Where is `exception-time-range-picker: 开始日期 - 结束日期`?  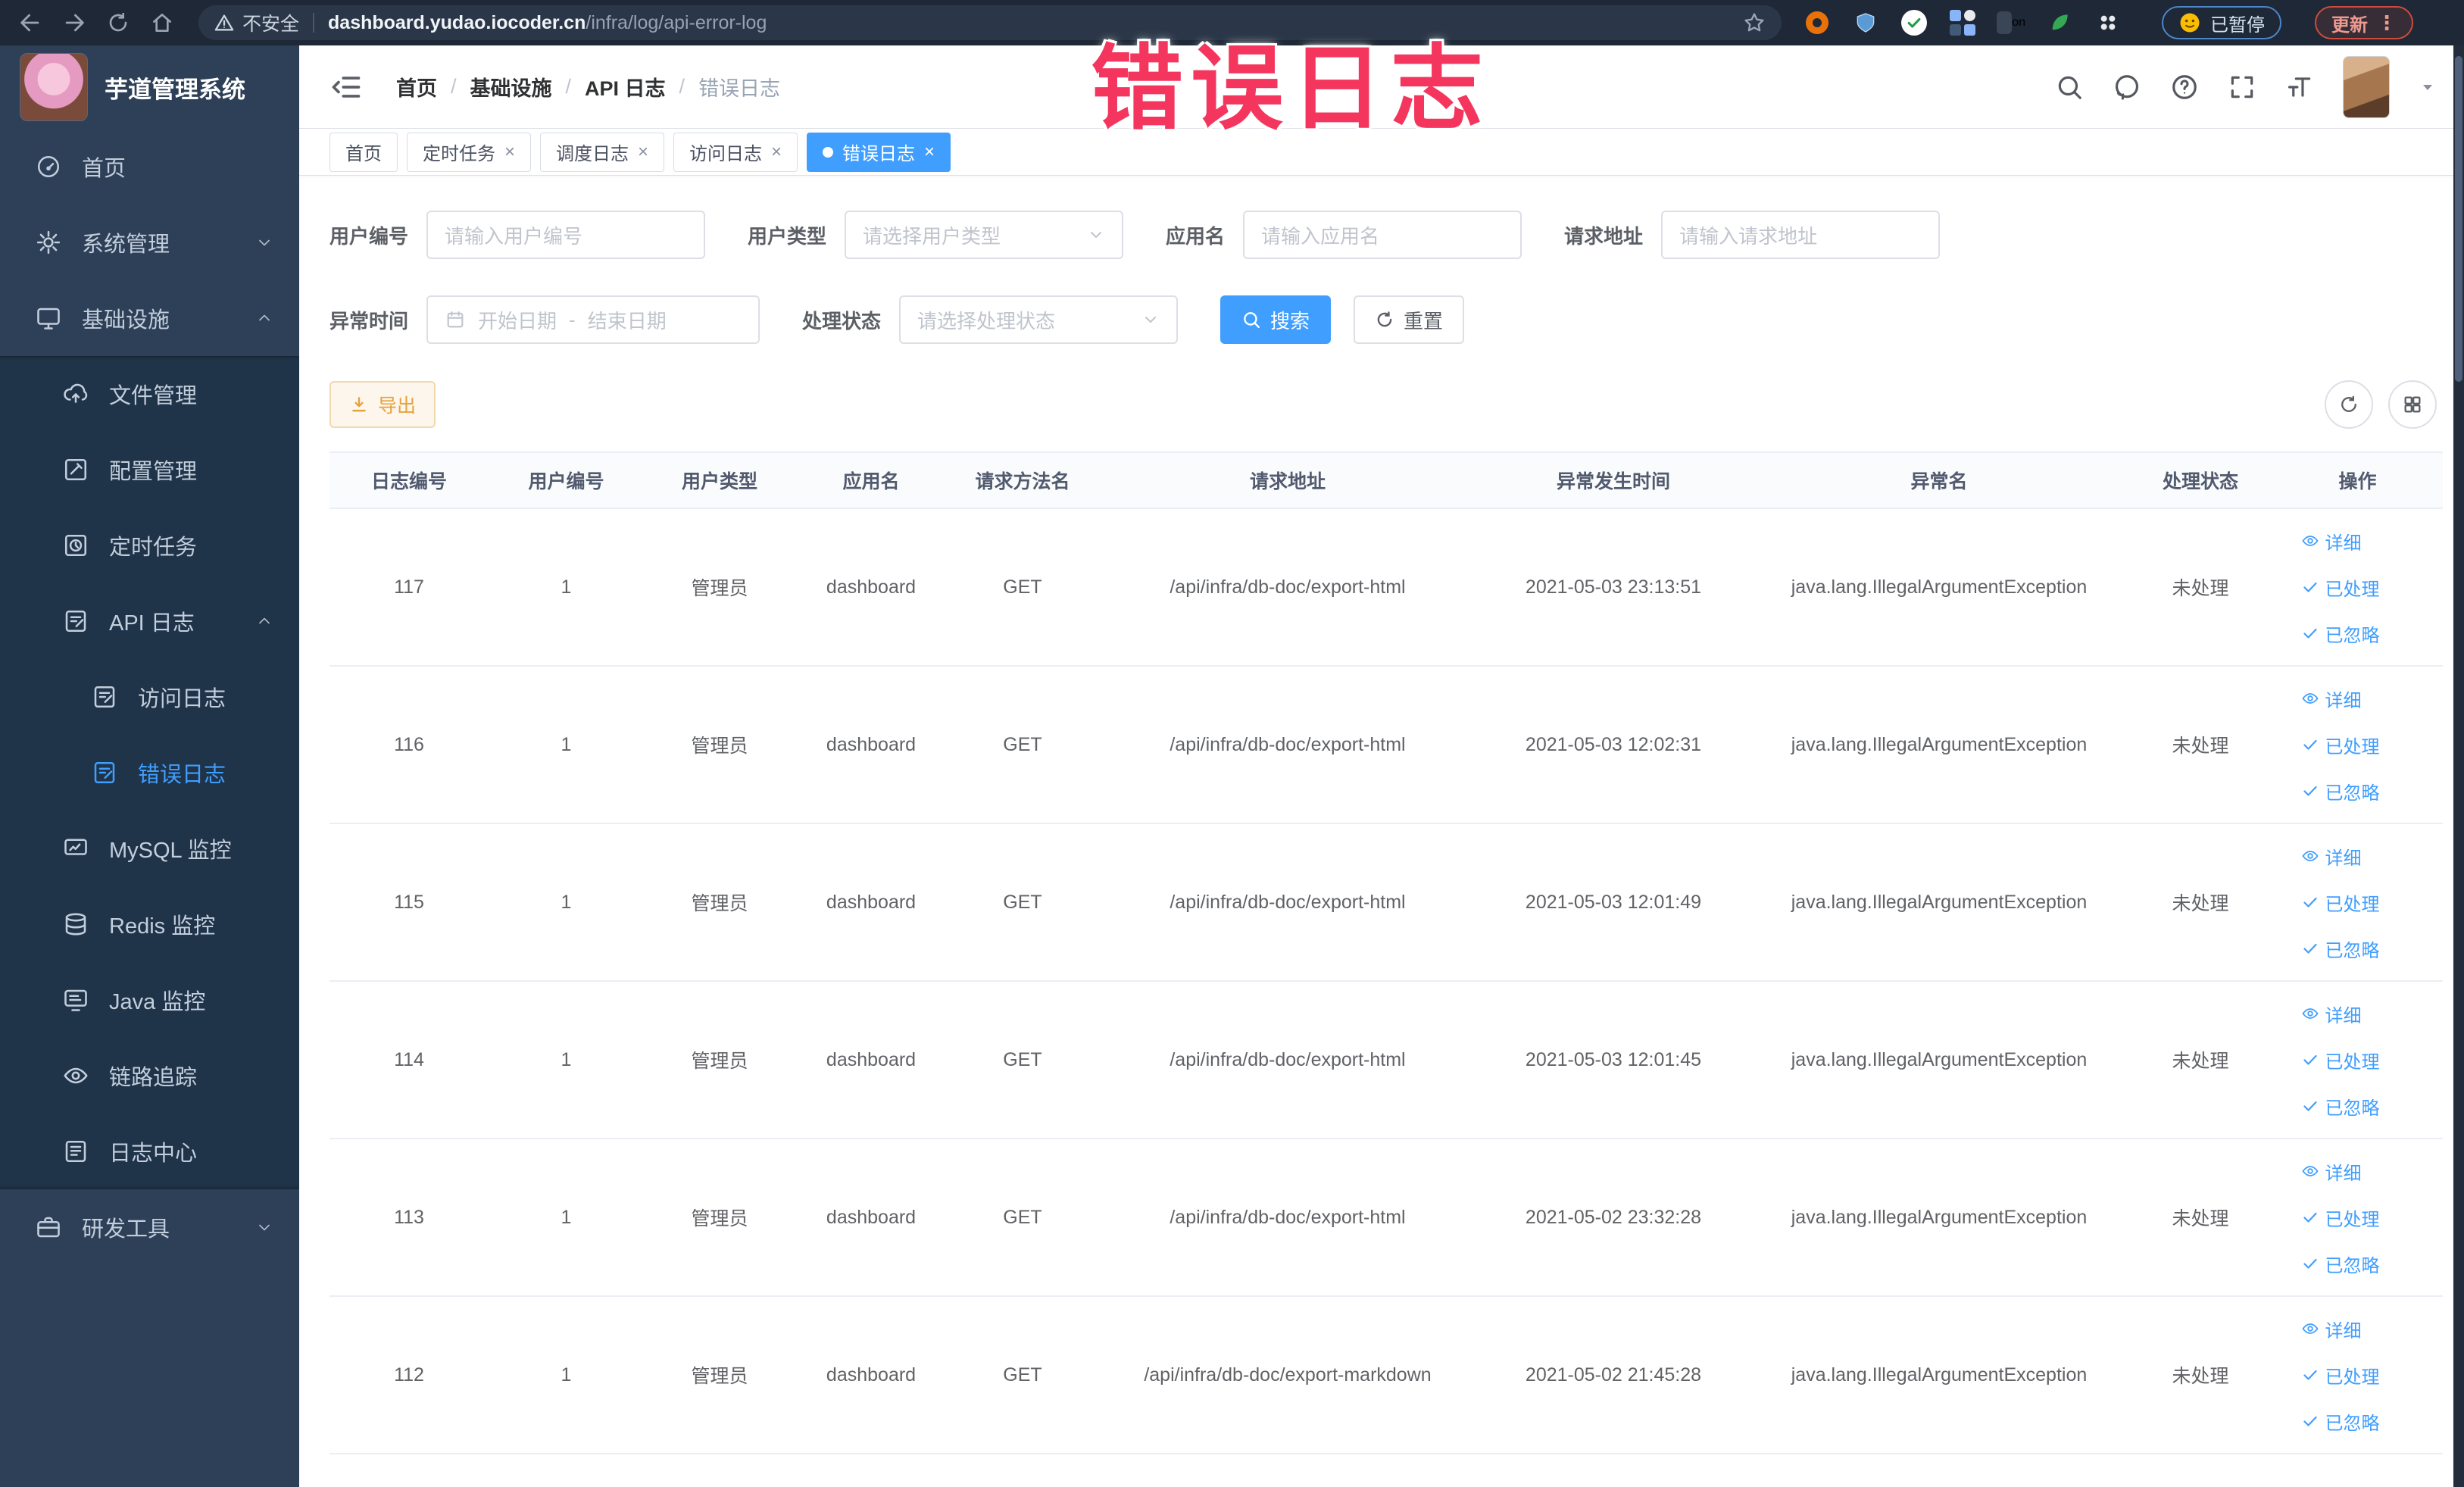 exception-time-range-picker: 开始日期 - 结束日期 is located at coordinates (593, 319).